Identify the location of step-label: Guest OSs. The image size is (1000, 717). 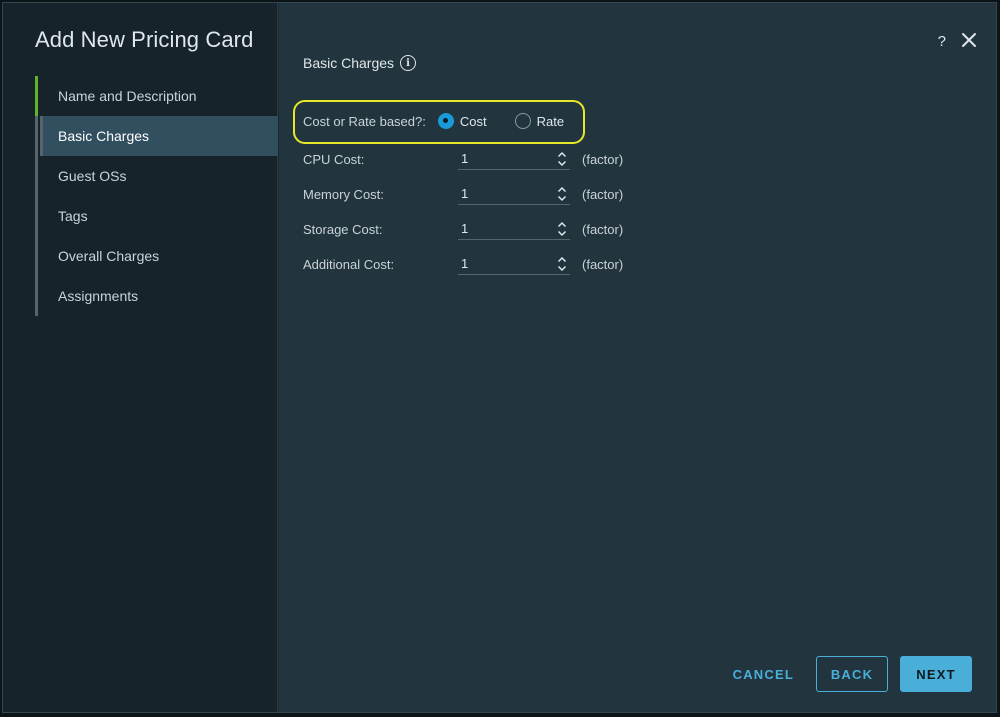
(92, 176).